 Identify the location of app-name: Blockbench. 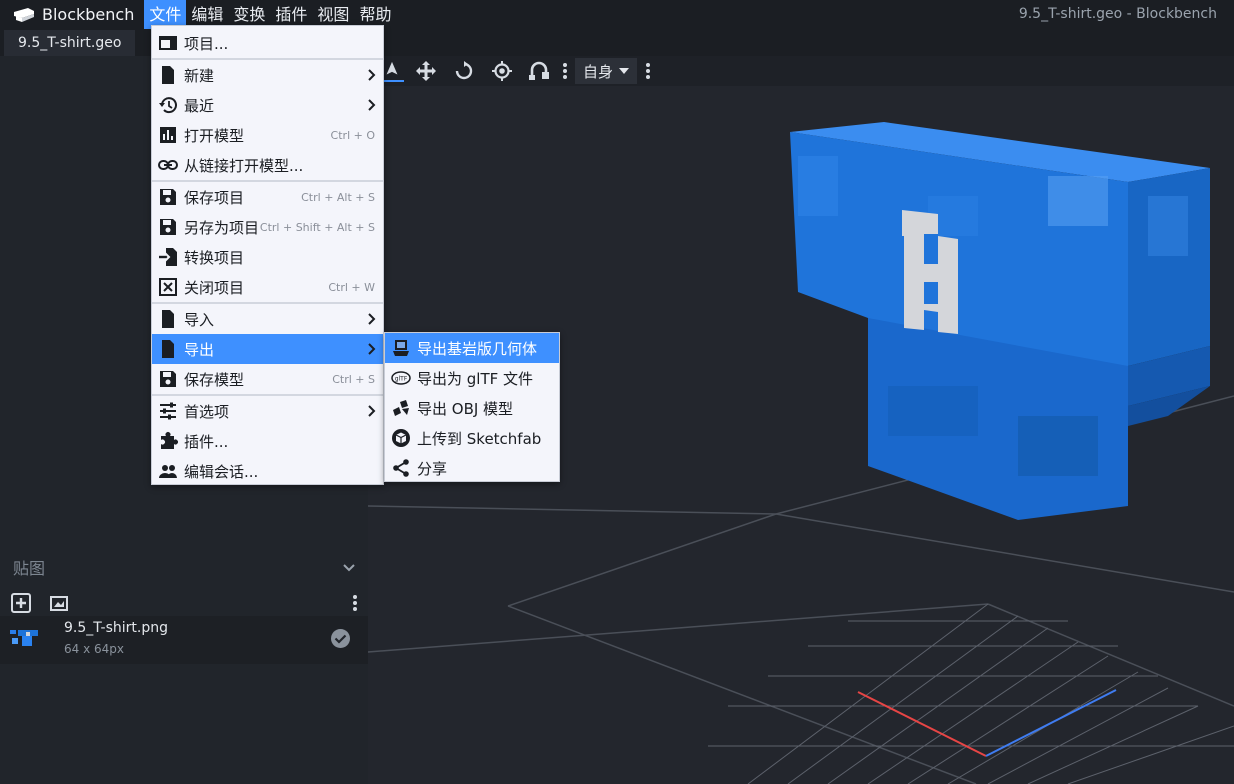
(88, 14).